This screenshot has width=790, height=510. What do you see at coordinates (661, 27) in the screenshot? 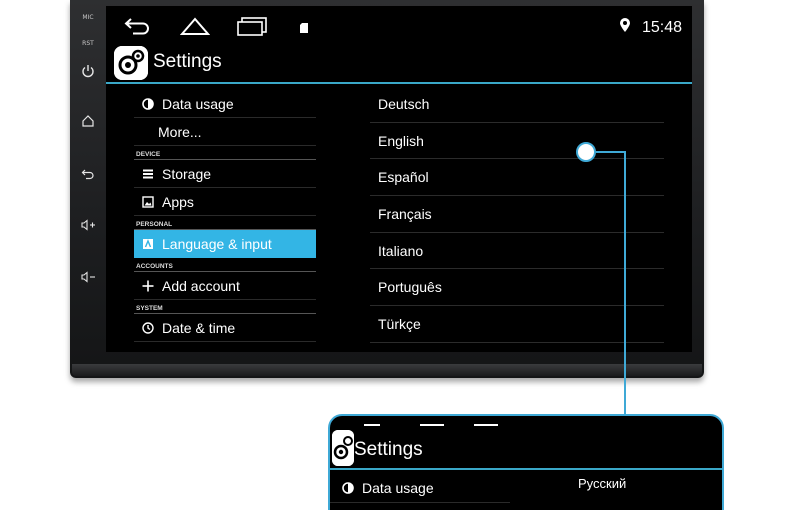
I see `status-time: 15:48` at bounding box center [661, 27].